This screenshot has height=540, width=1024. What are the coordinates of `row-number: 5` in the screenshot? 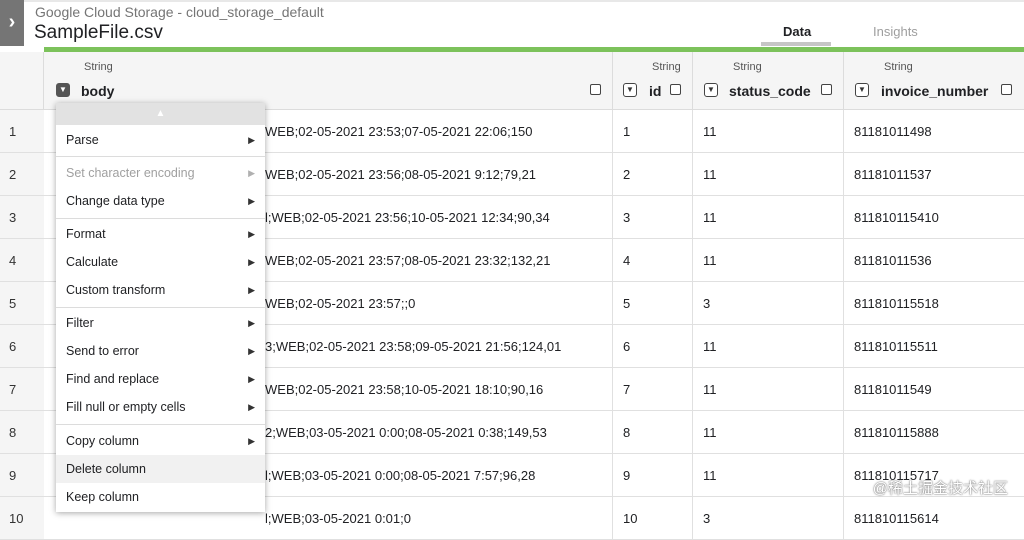 It's located at (22, 303).